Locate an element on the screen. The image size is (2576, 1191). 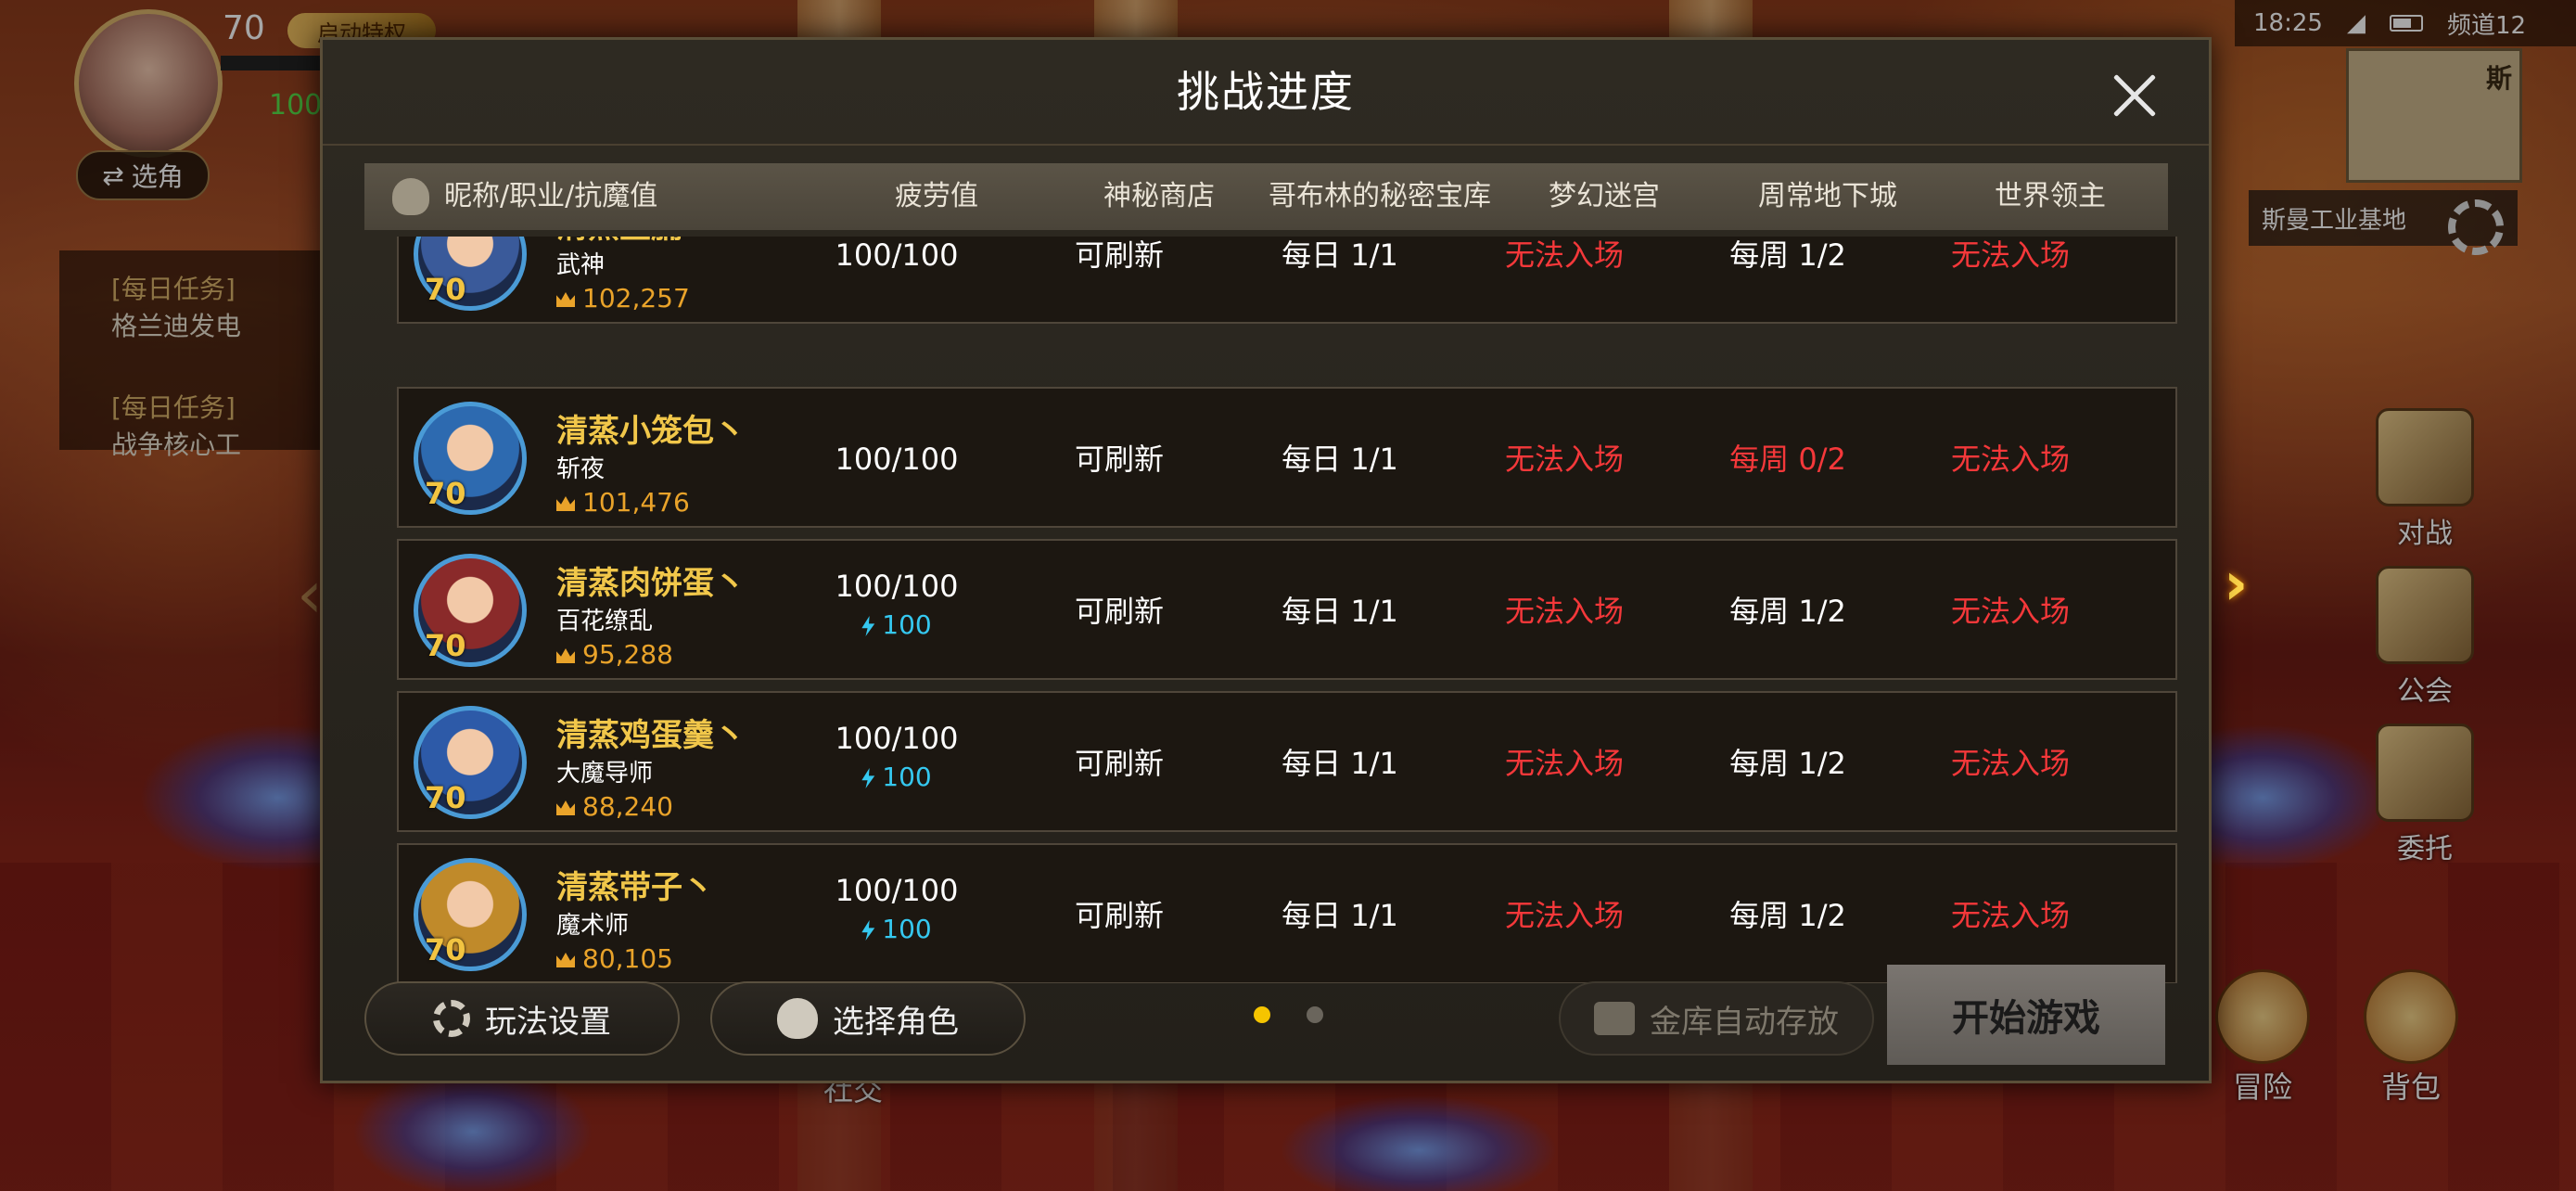
character-class: 斩夜 is located at coordinates (581, 469).